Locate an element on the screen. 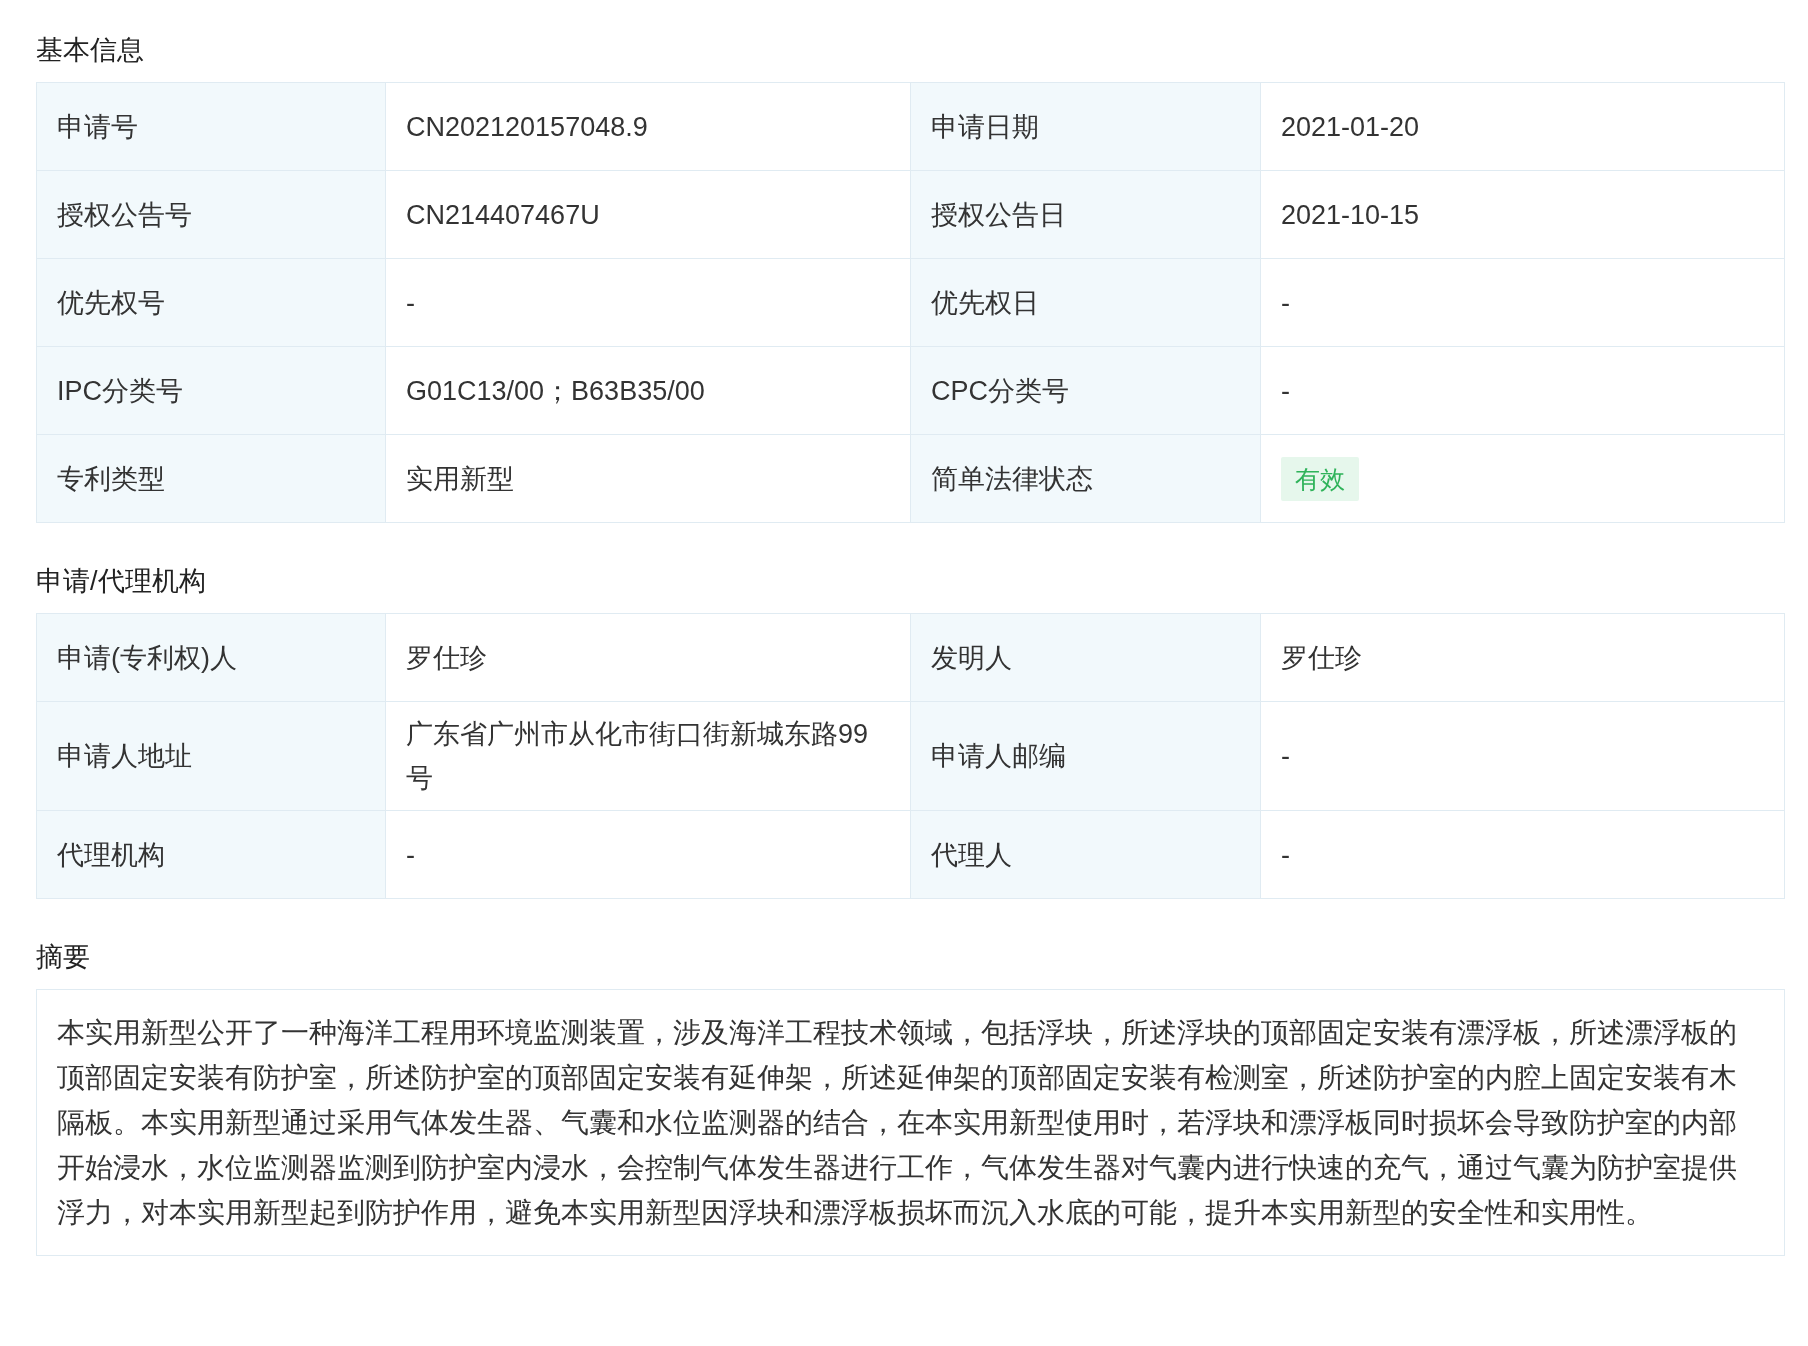  label-cell: 发明人 is located at coordinates (1086, 658).